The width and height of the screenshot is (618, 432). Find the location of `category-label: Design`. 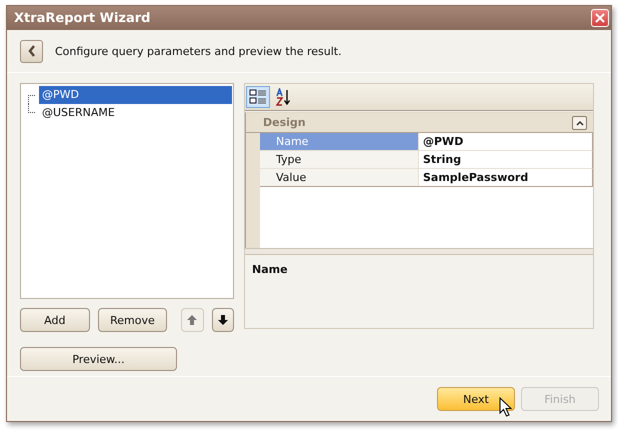

category-label: Design is located at coordinates (284, 122).